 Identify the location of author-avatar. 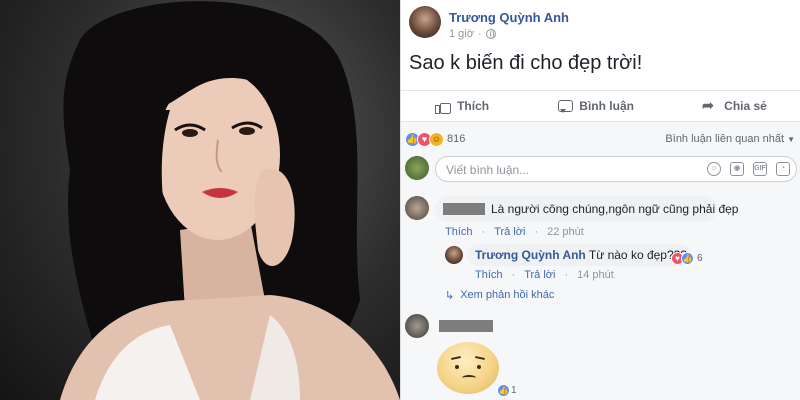
(425, 22).